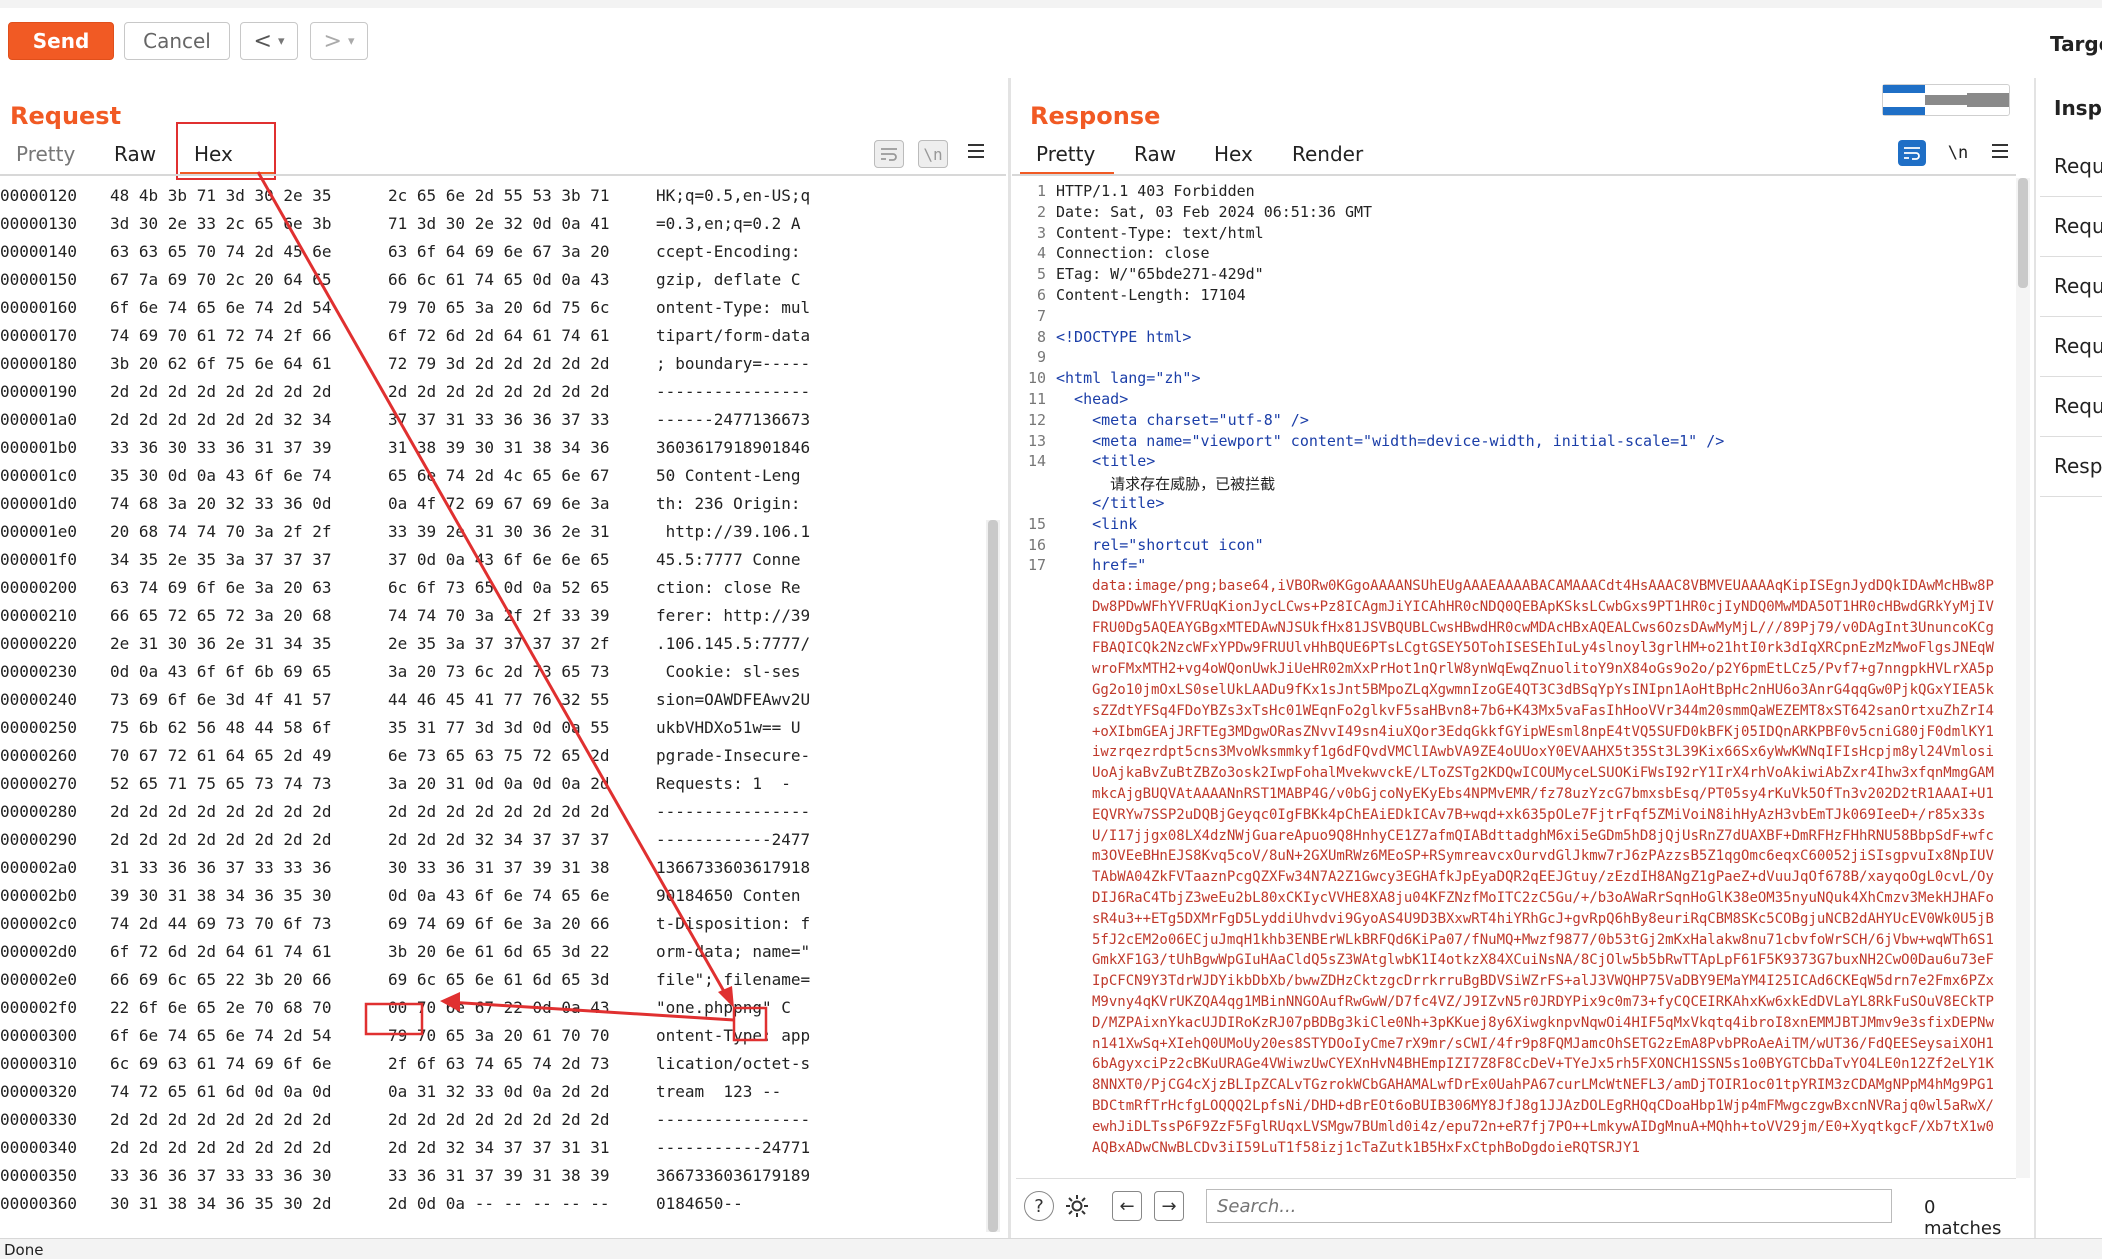  What do you see at coordinates (1514, 175) in the screenshot?
I see `response-tabbar-divider` at bounding box center [1514, 175].